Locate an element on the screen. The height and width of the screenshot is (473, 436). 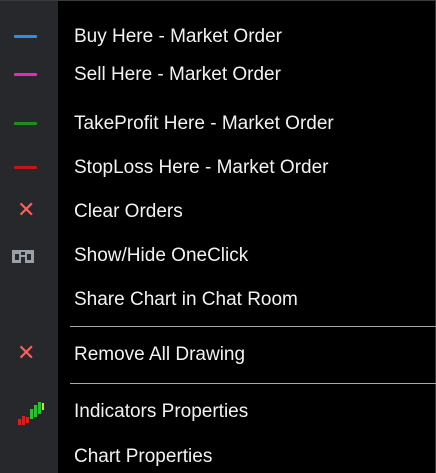
menu-item-label: TakeProfit Here - Market Order is located at coordinates (204, 123).